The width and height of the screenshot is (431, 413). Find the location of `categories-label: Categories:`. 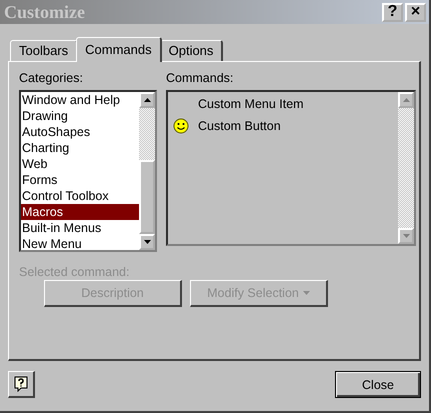

categories-label: Categories: is located at coordinates (51, 78).